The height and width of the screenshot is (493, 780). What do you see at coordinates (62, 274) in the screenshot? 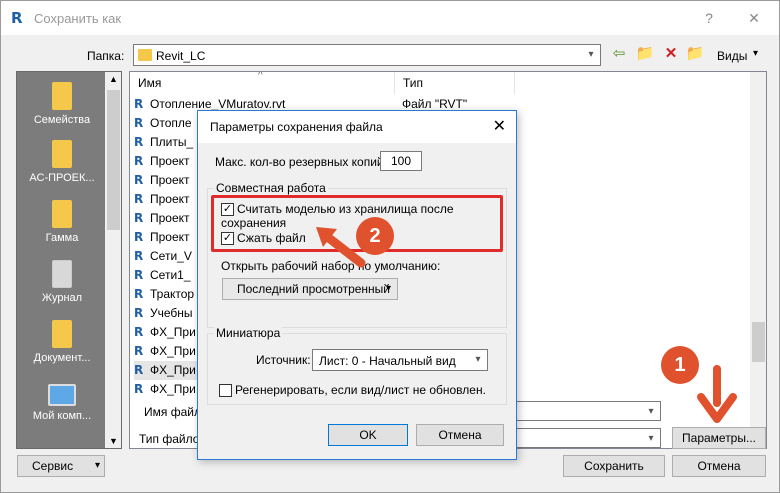
I see `journal-icon` at bounding box center [62, 274].